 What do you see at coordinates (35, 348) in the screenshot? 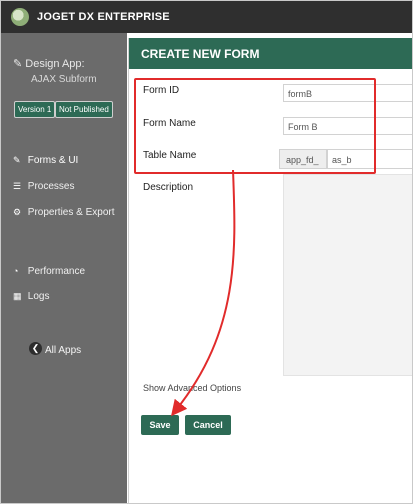
I see `back-arrow-icon: ❮` at bounding box center [35, 348].